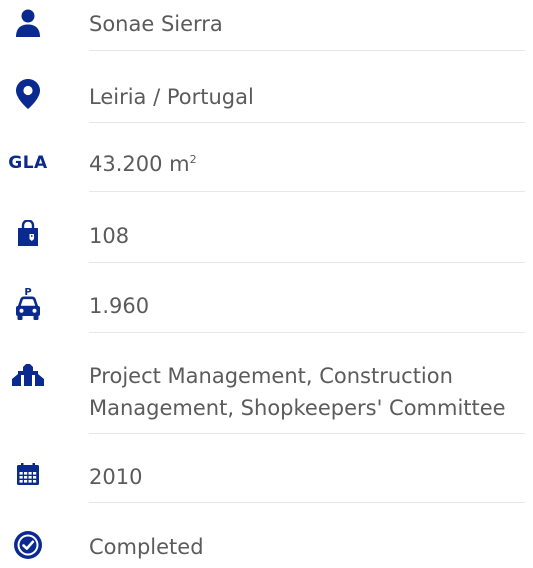 The width and height of the screenshot is (533, 568). Describe the element at coordinates (146, 547) in the screenshot. I see `status-text: Completed` at that location.